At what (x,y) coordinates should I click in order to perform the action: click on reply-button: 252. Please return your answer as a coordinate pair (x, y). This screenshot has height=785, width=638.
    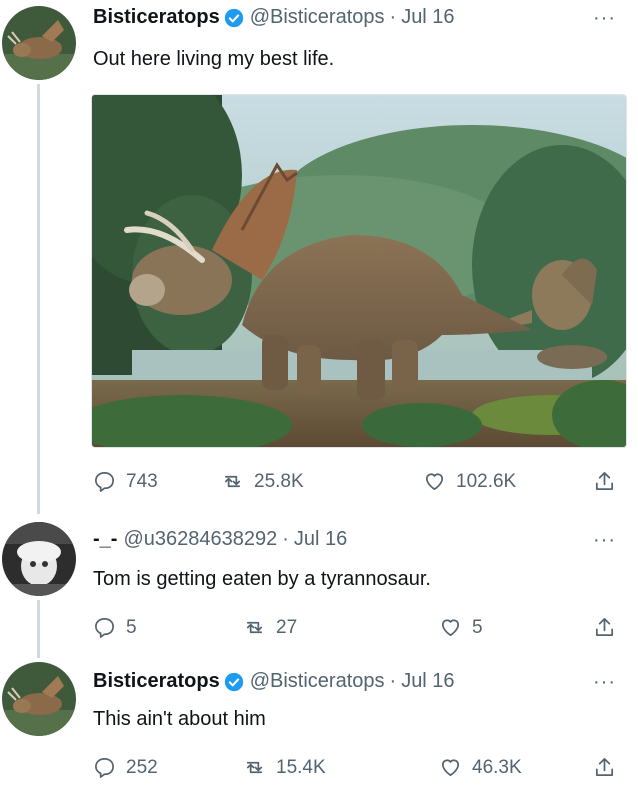
    Looking at the image, I should click on (125, 767).